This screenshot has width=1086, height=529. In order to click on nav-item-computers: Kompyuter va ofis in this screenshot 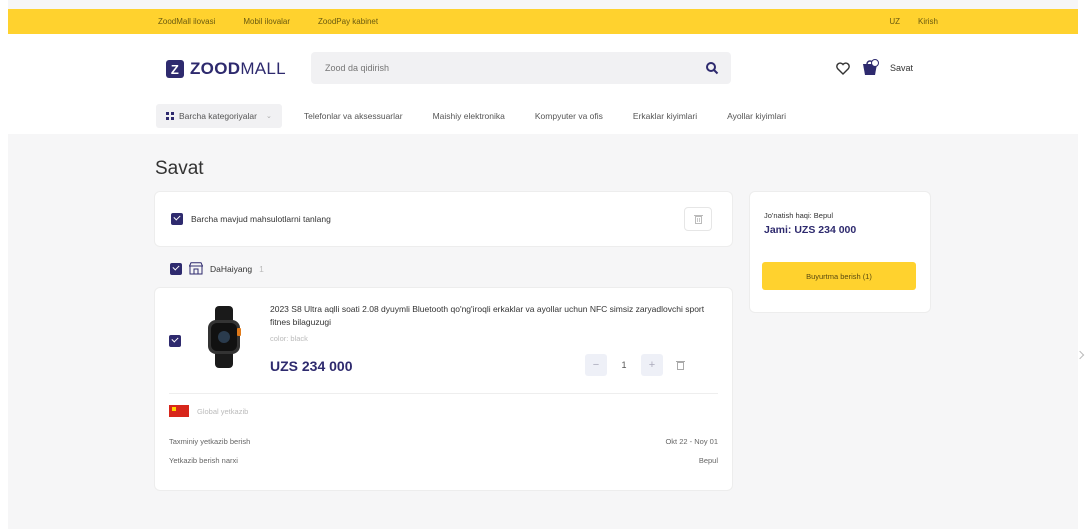, I will do `click(569, 116)`.